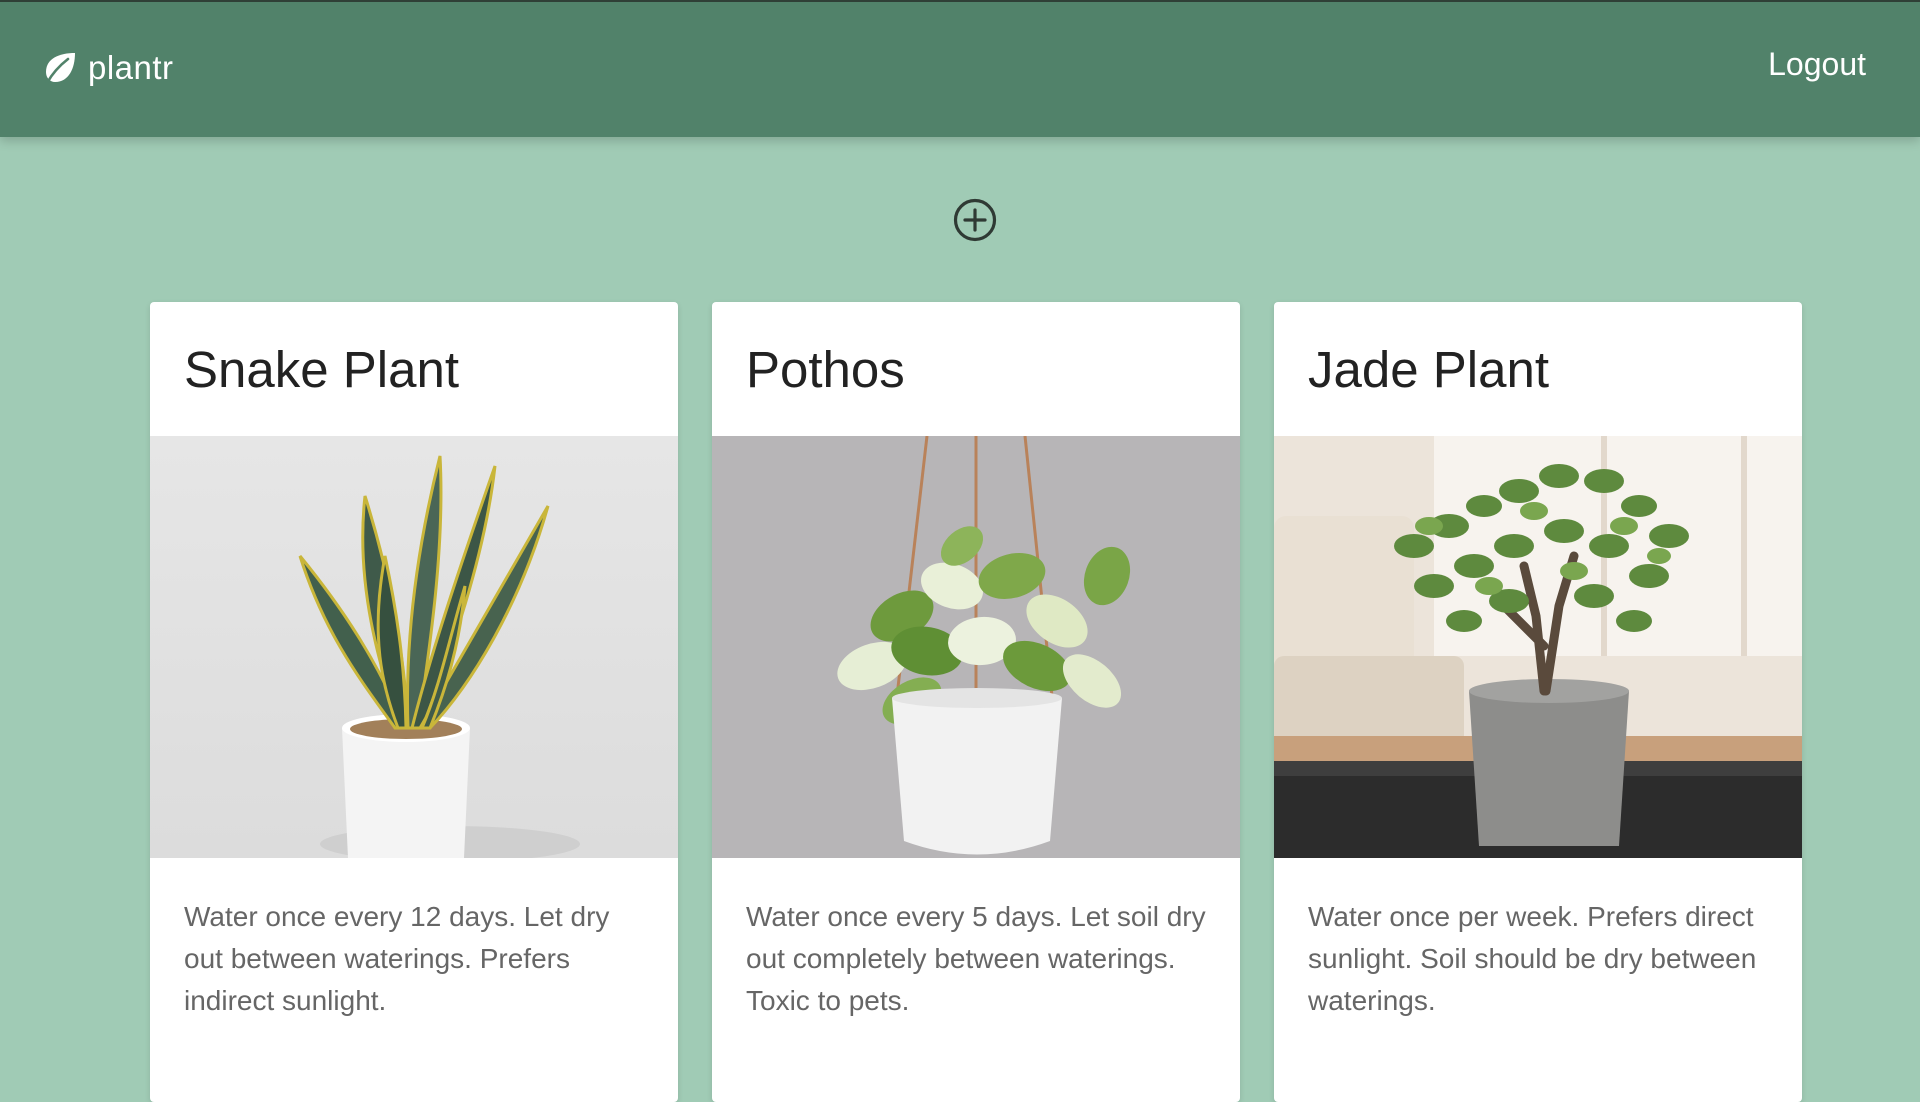 This screenshot has height=1102, width=1920. Describe the element at coordinates (60, 69) in the screenshot. I see `leaf-icon` at that location.